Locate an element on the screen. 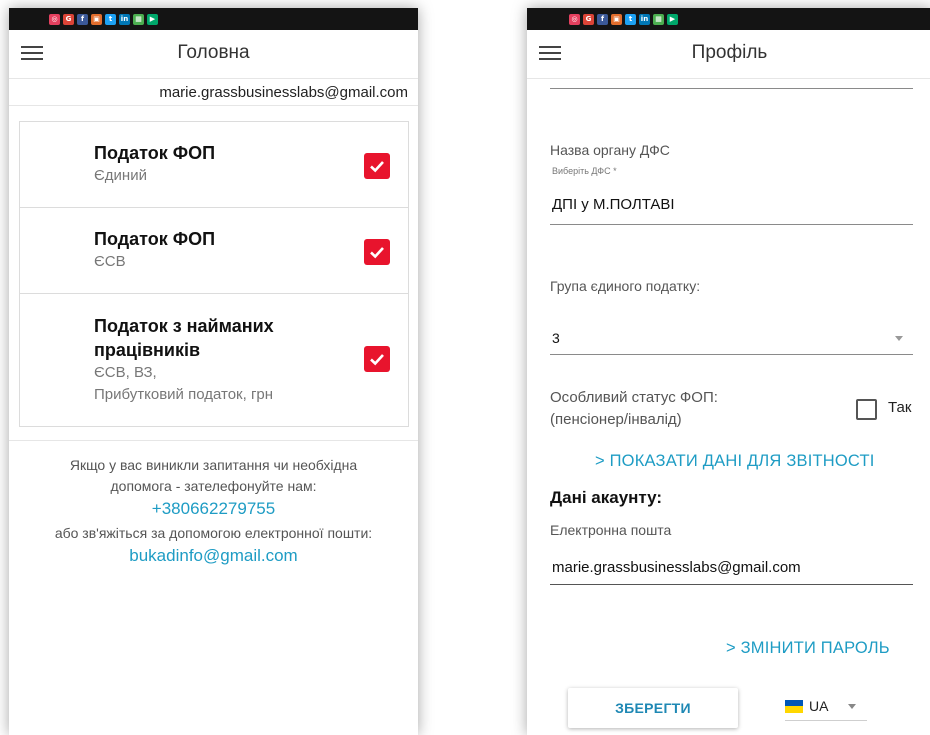  user-email: marie.grassbusinesslabs@gmail.com is located at coordinates (283, 92).